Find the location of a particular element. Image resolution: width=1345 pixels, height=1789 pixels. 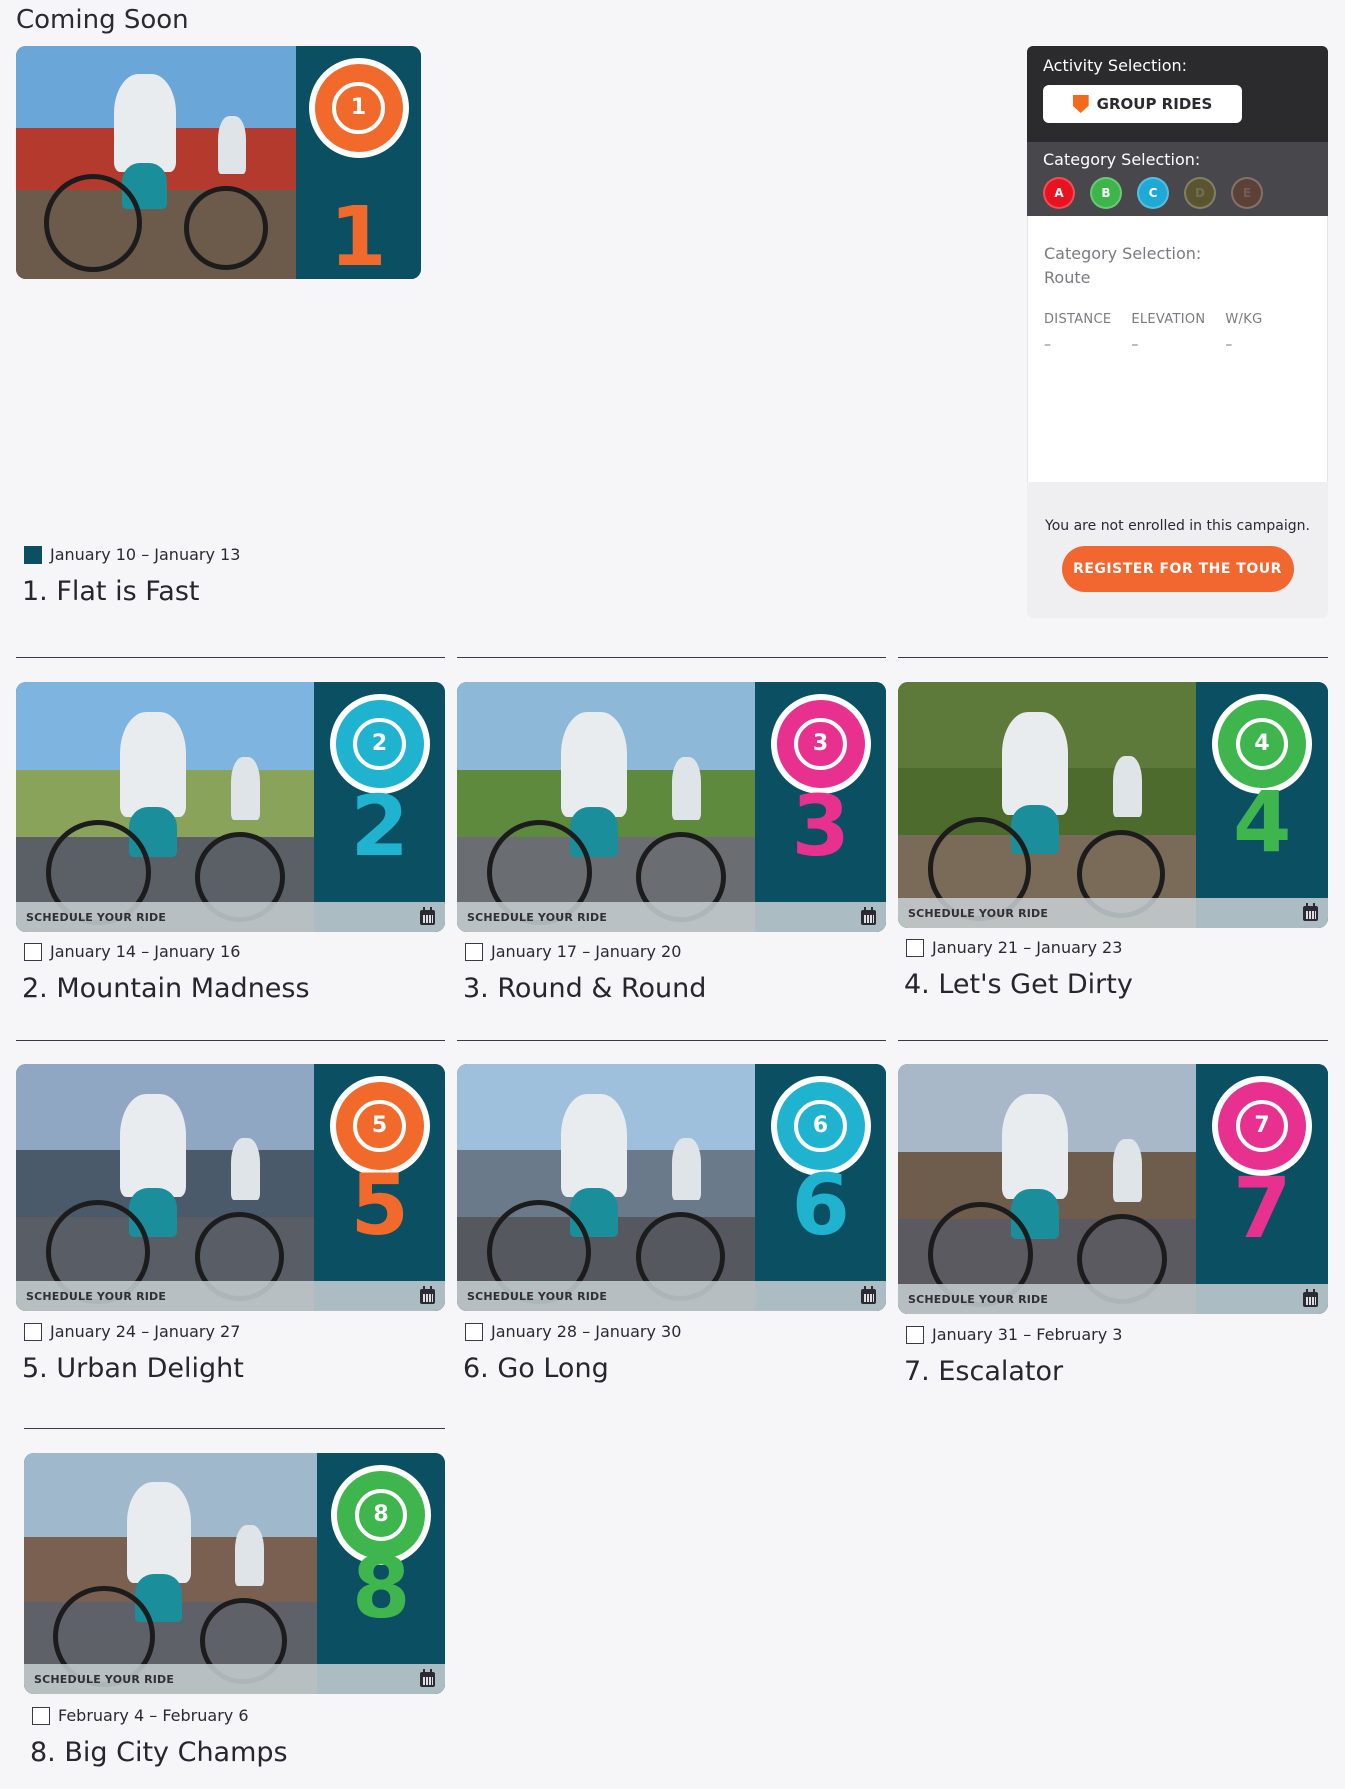

stage-badge-icon: 1 is located at coordinates (358, 108).